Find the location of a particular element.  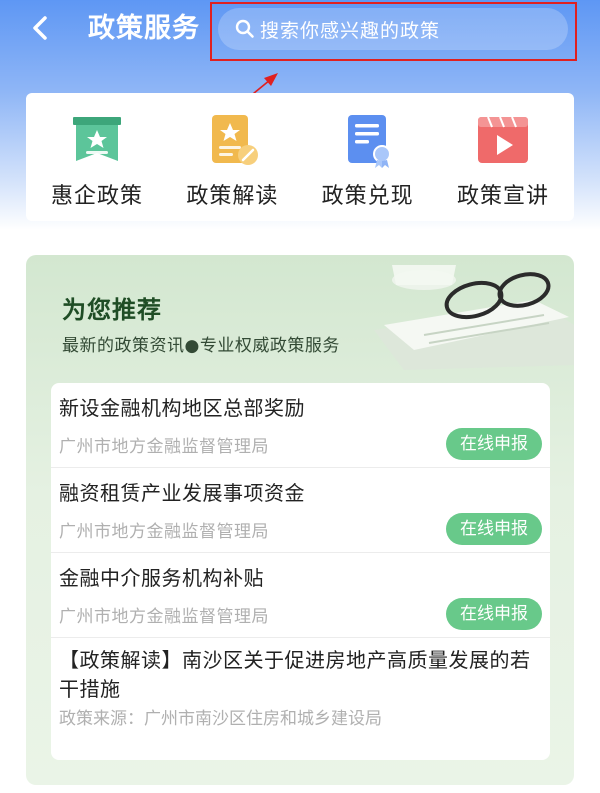

award-icon is located at coordinates (97, 139).